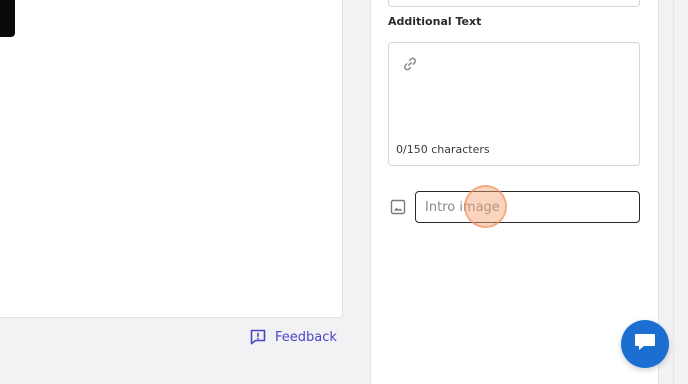  Describe the element at coordinates (443, 149) in the screenshot. I see `character-count: 0/150 characters` at that location.